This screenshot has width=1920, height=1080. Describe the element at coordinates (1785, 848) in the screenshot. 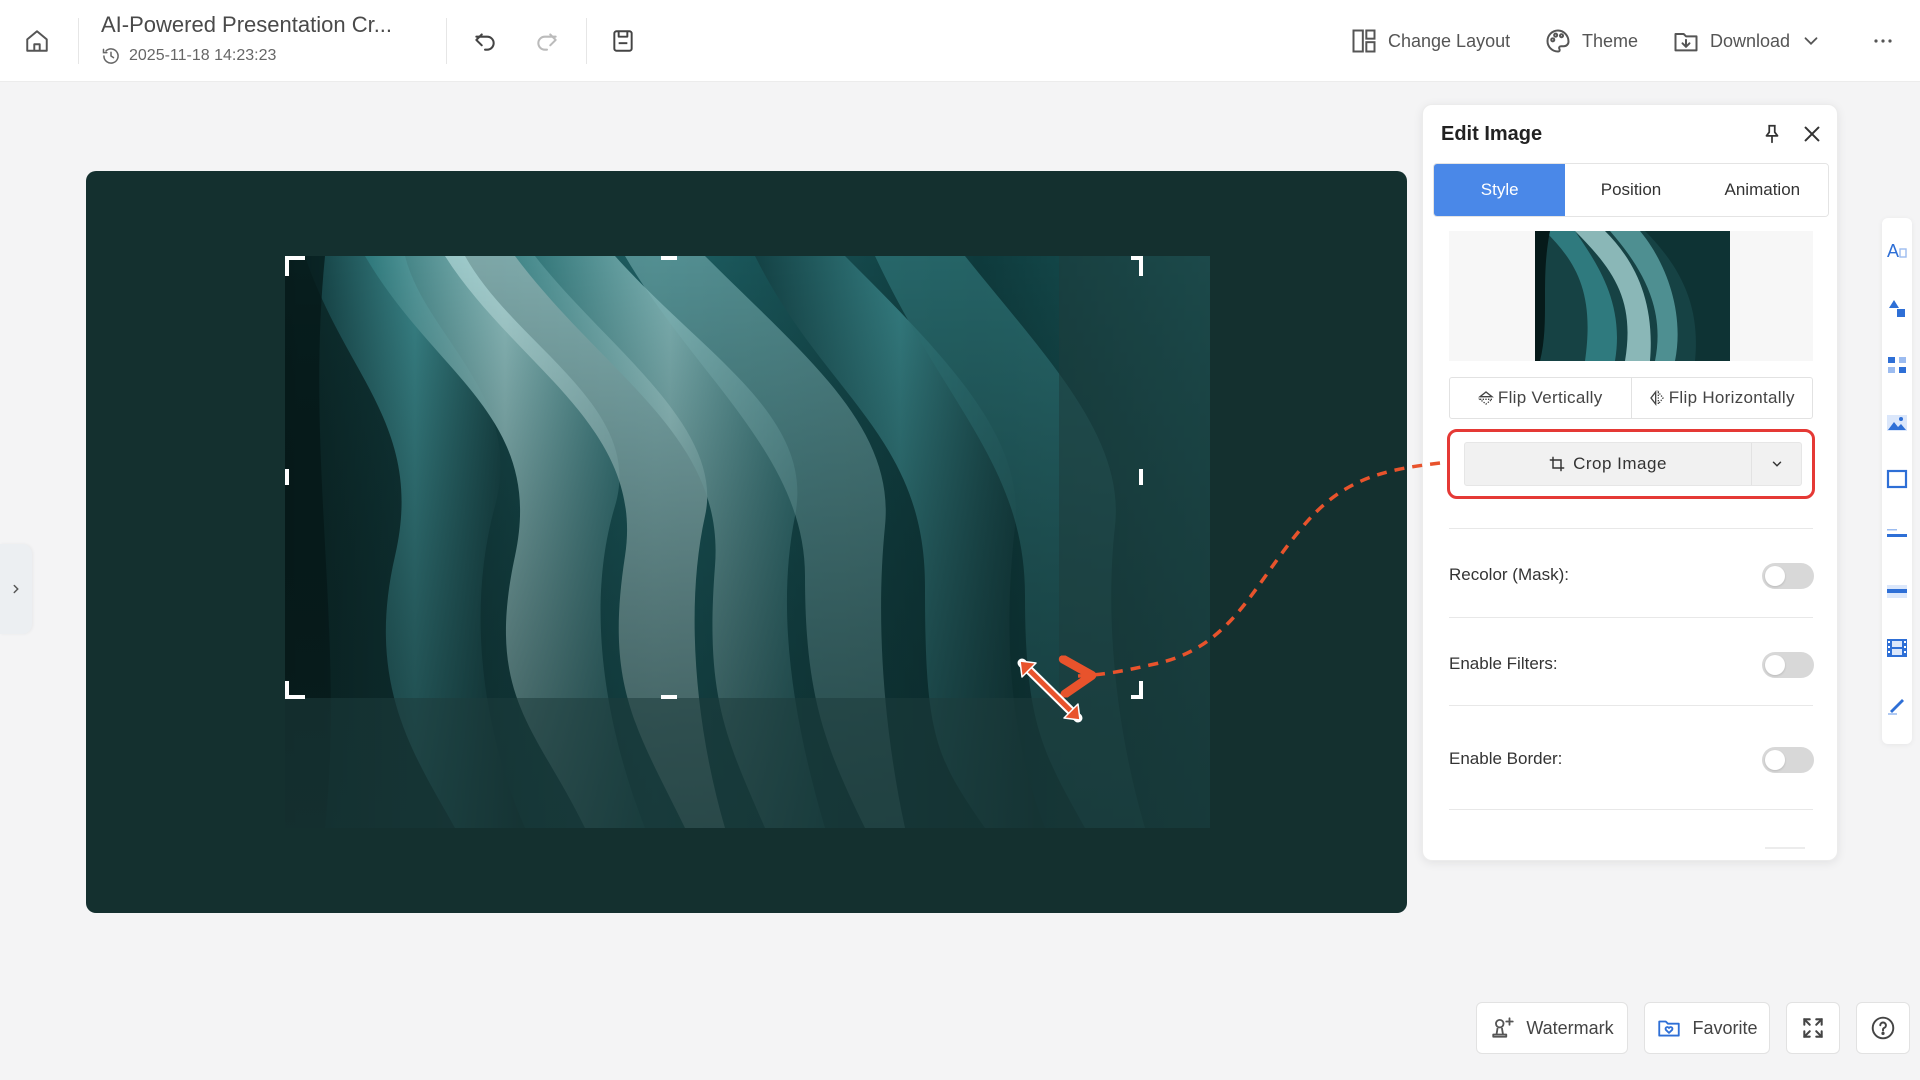

I see `scroll-indicator` at that location.